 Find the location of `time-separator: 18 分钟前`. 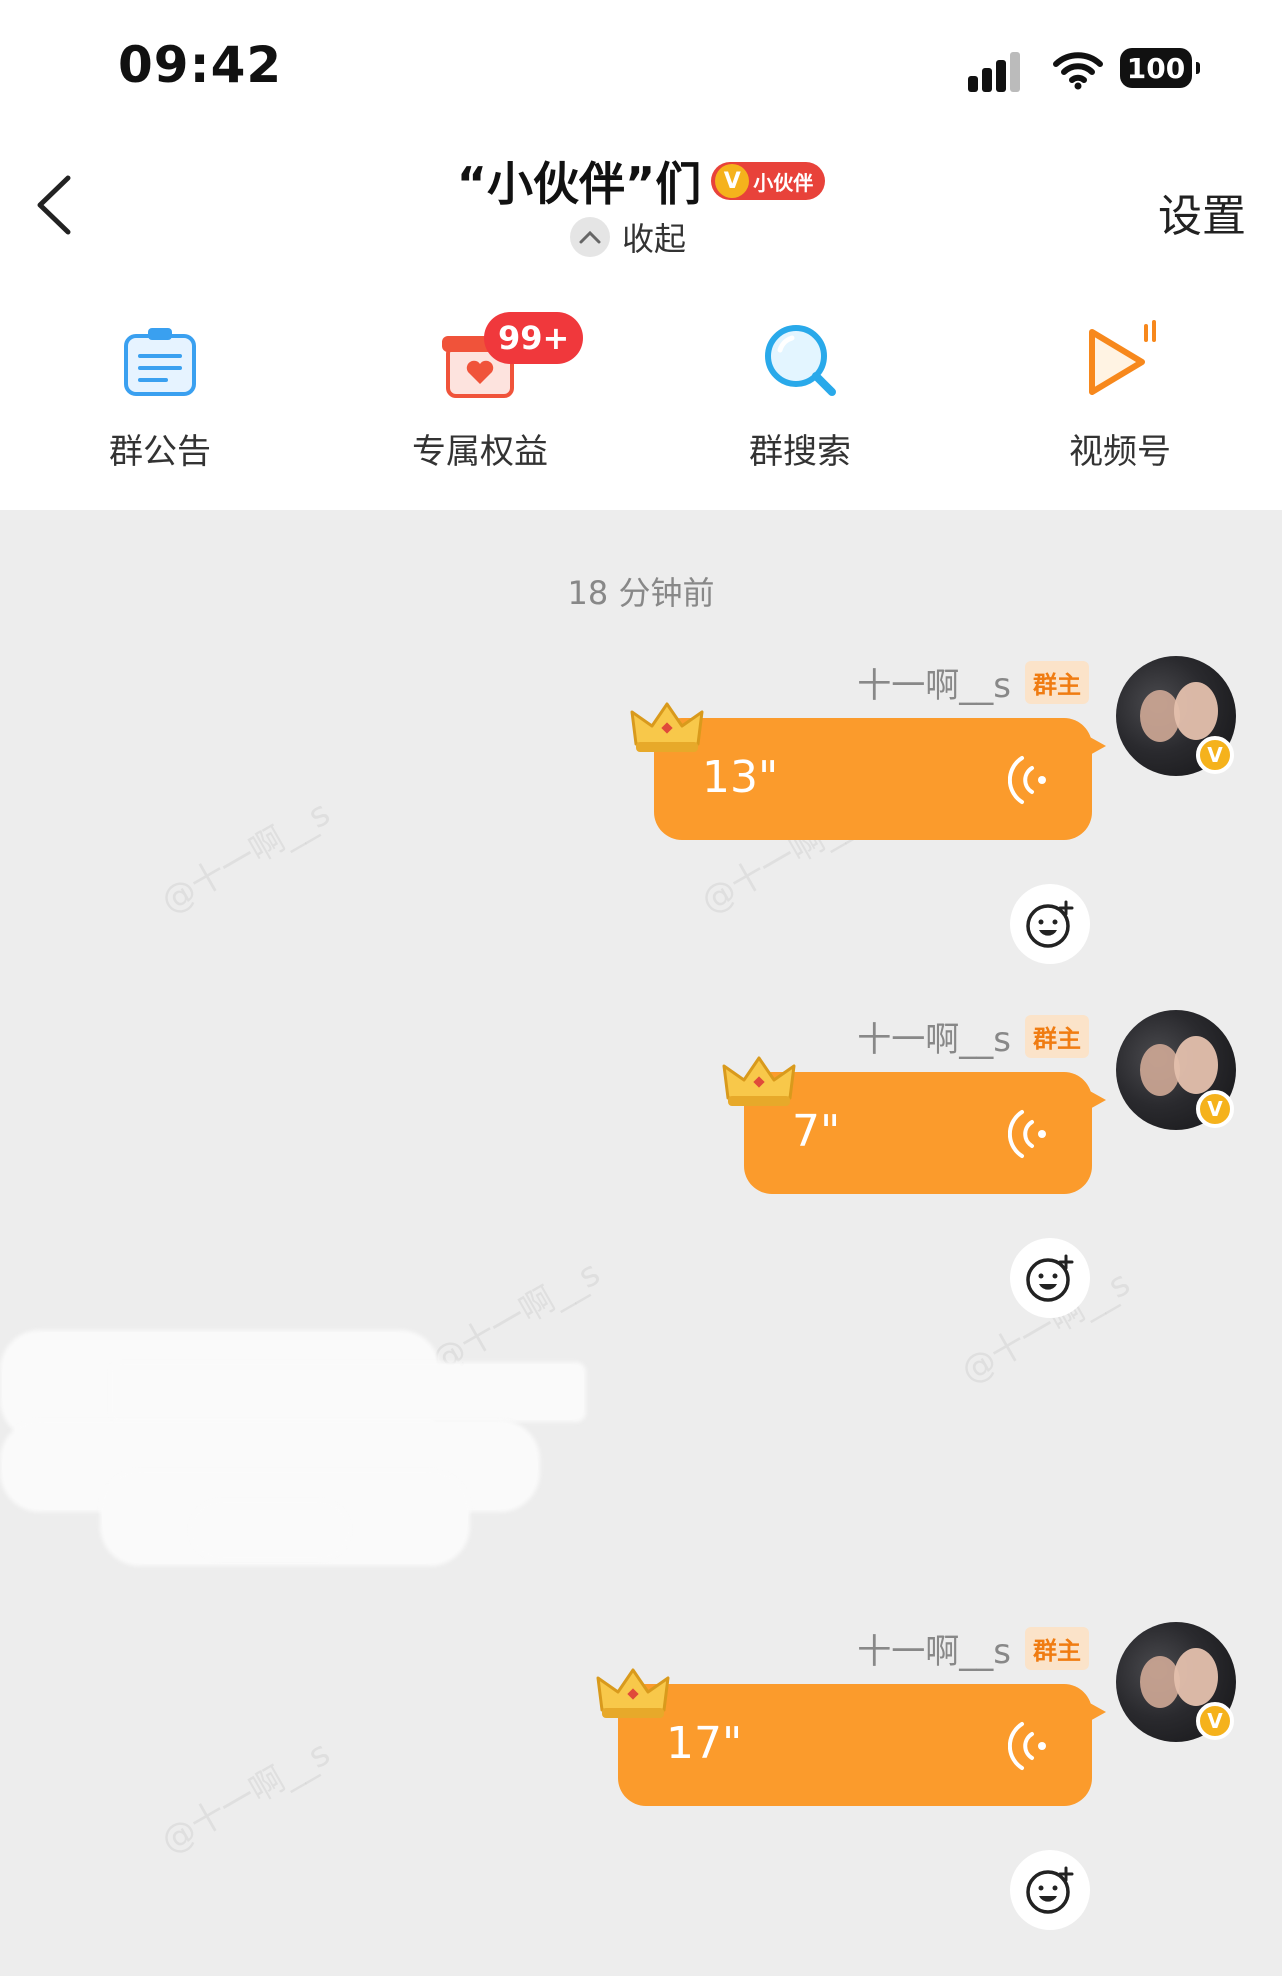

time-separator: 18 分钟前 is located at coordinates (641, 593).